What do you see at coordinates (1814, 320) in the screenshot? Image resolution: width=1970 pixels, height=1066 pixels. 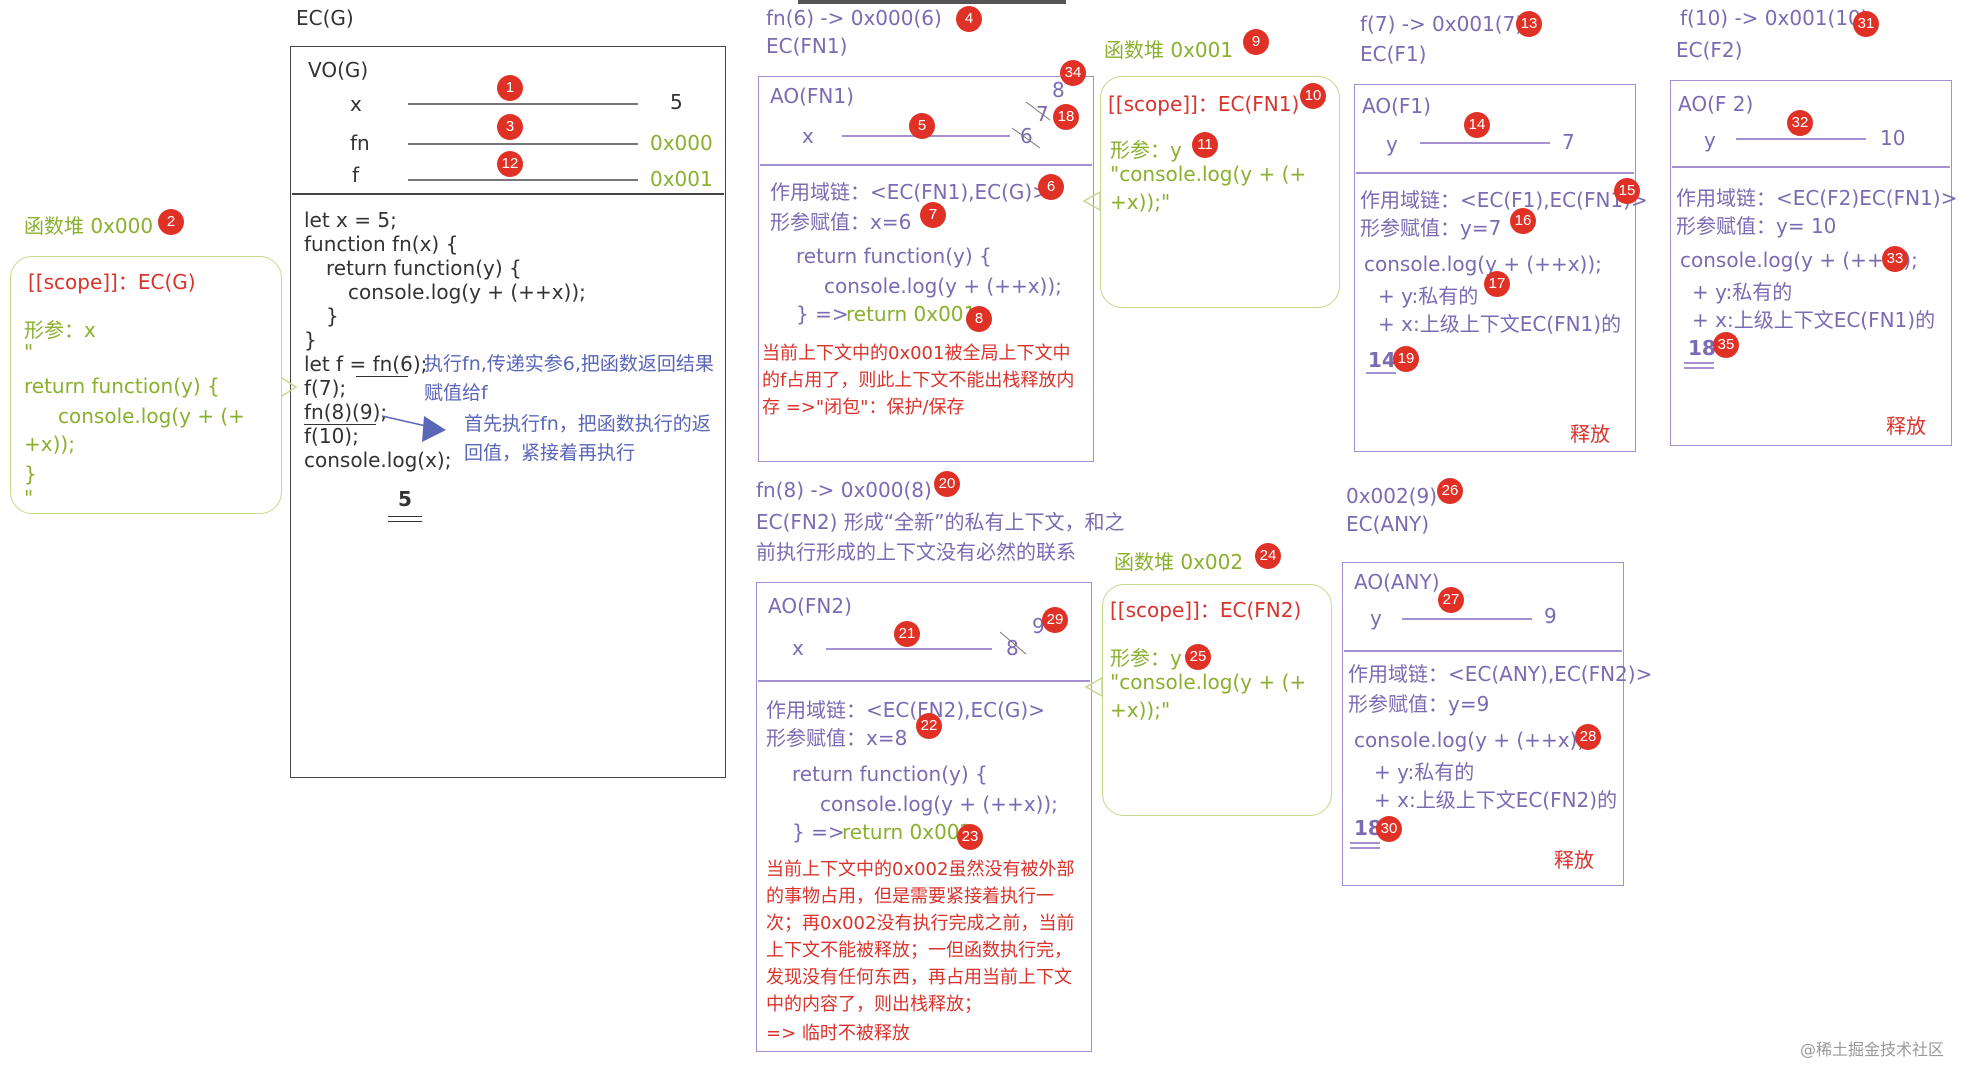 I see `f2-code-3: + x:上级上下文EC(FN1)的` at bounding box center [1814, 320].